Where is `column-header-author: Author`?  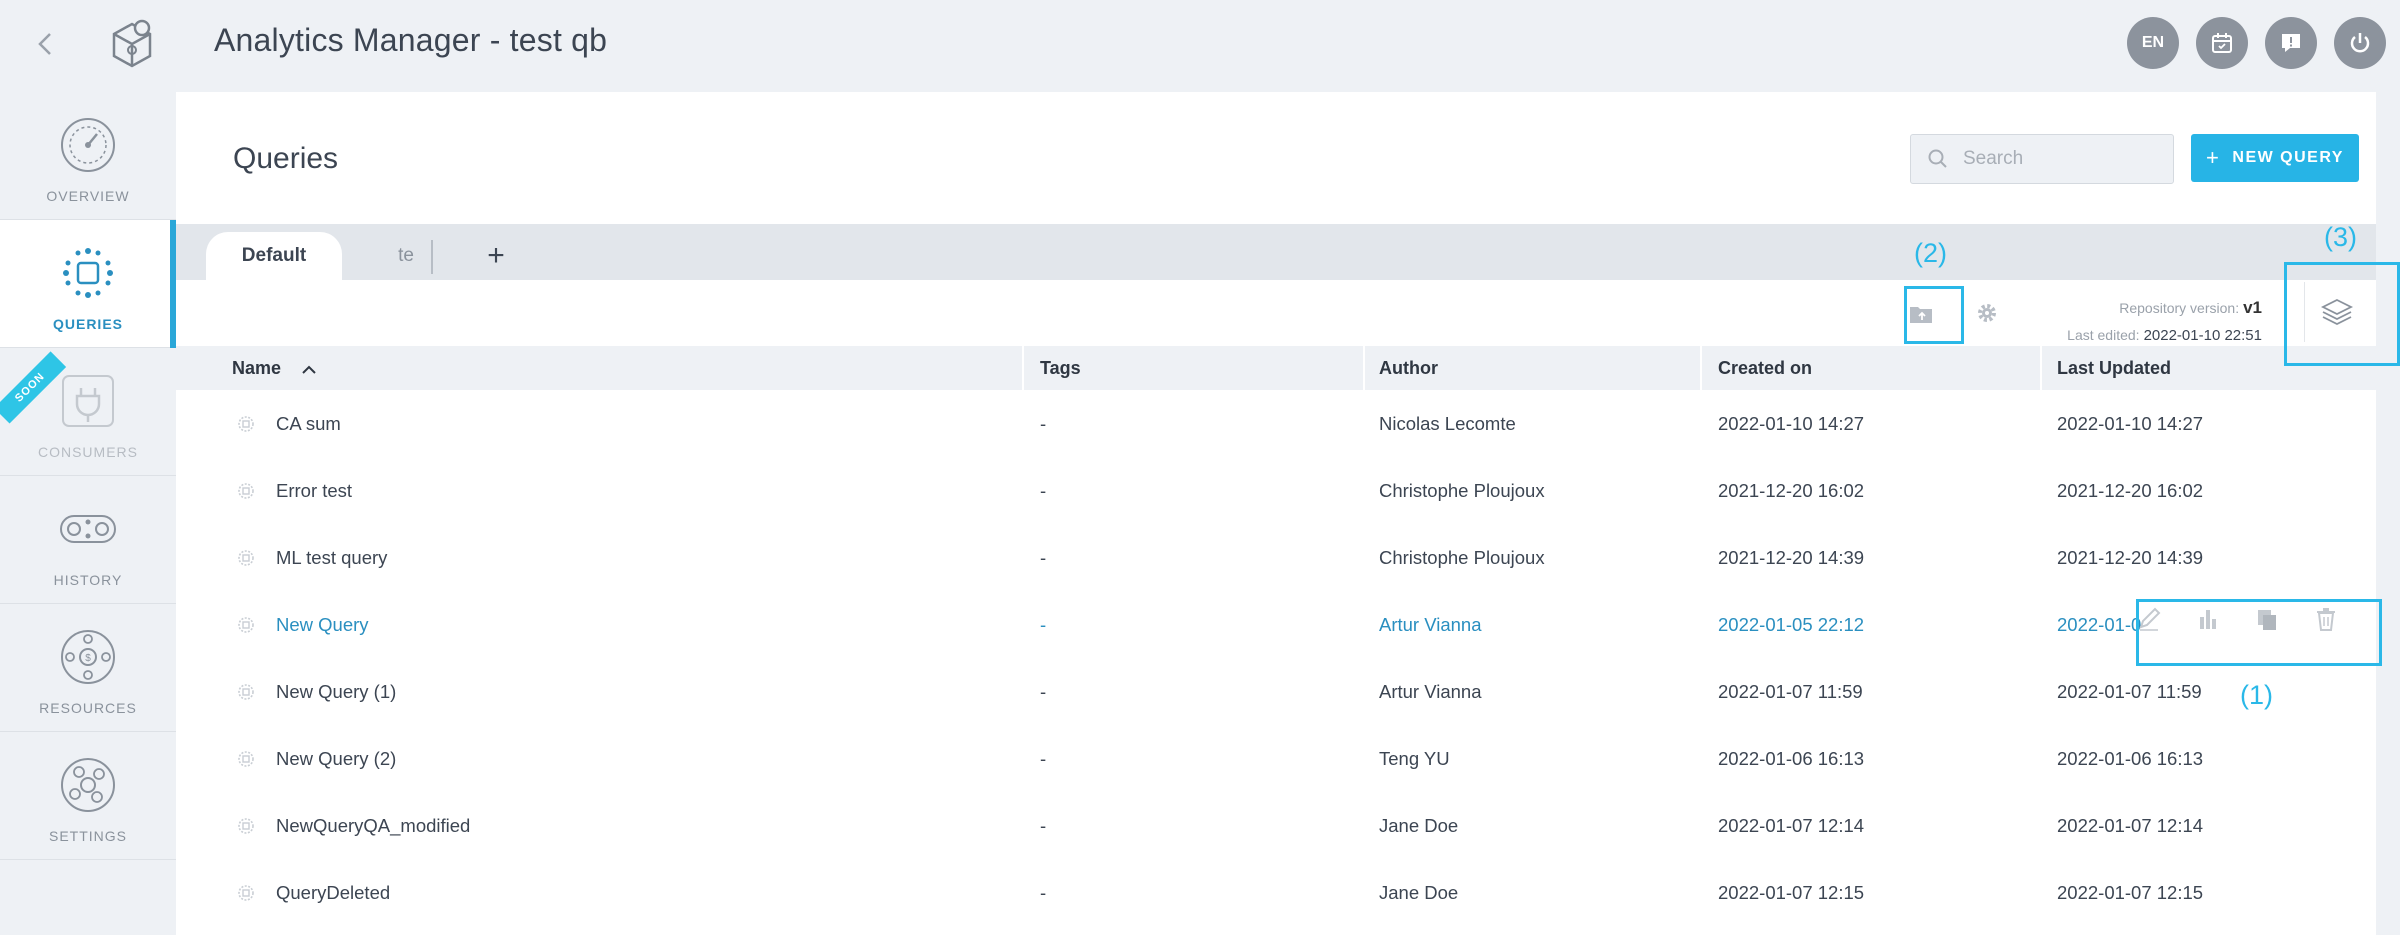
column-header-author: Author is located at coordinates (1408, 368).